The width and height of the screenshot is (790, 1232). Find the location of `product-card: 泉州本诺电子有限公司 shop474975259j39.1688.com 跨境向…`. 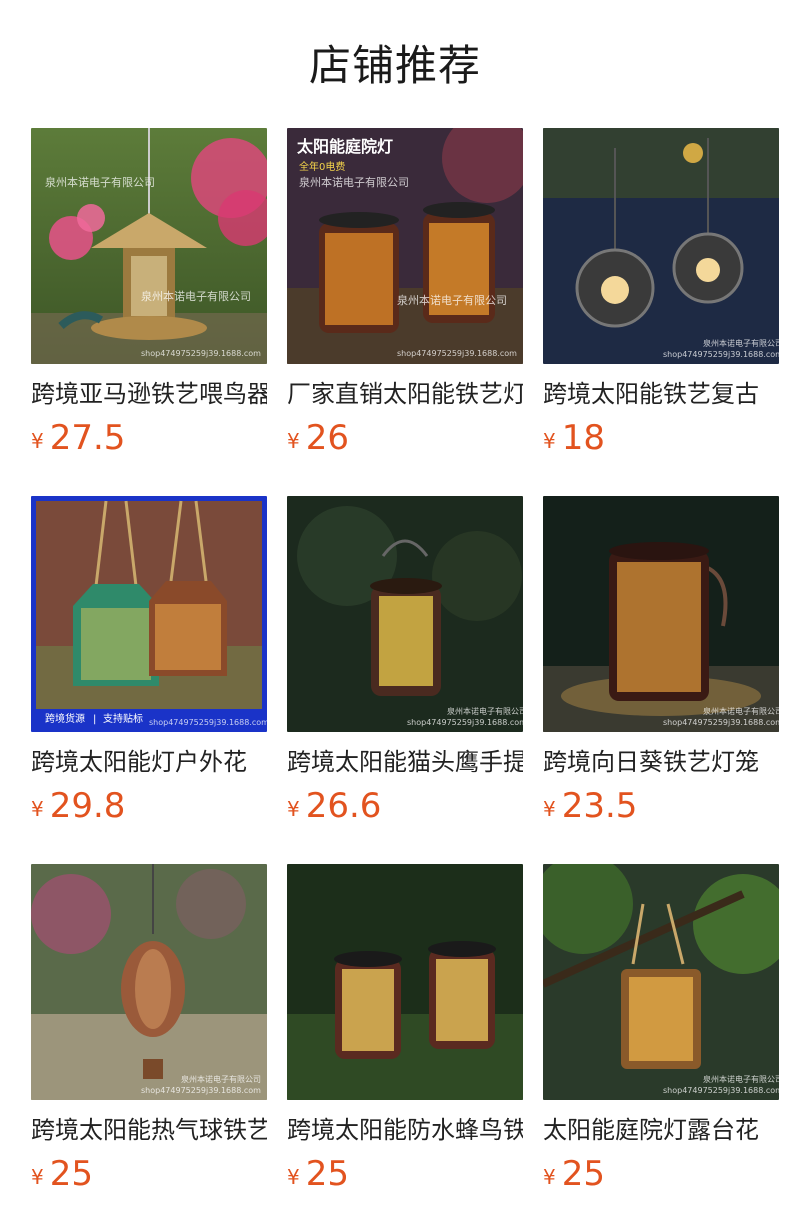

product-card: 泉州本诺电子有限公司 shop474975259j39.1688.com 跨境向… is located at coordinates (661, 661).